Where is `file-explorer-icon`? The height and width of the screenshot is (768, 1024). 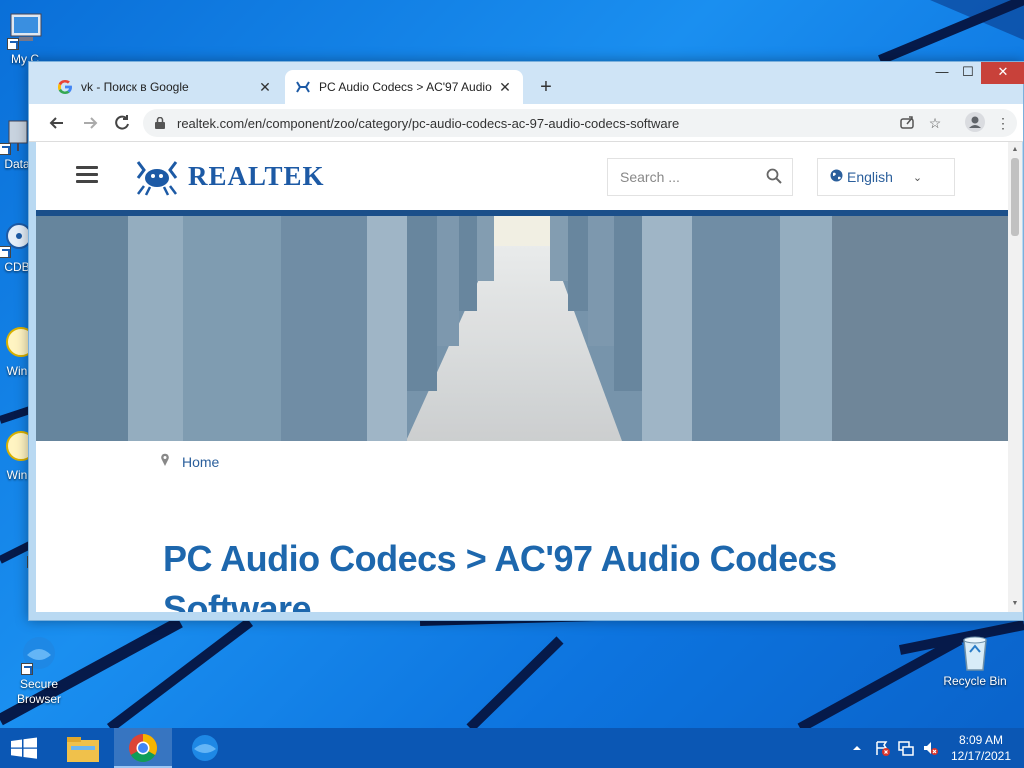 file-explorer-icon is located at coordinates (83, 749).